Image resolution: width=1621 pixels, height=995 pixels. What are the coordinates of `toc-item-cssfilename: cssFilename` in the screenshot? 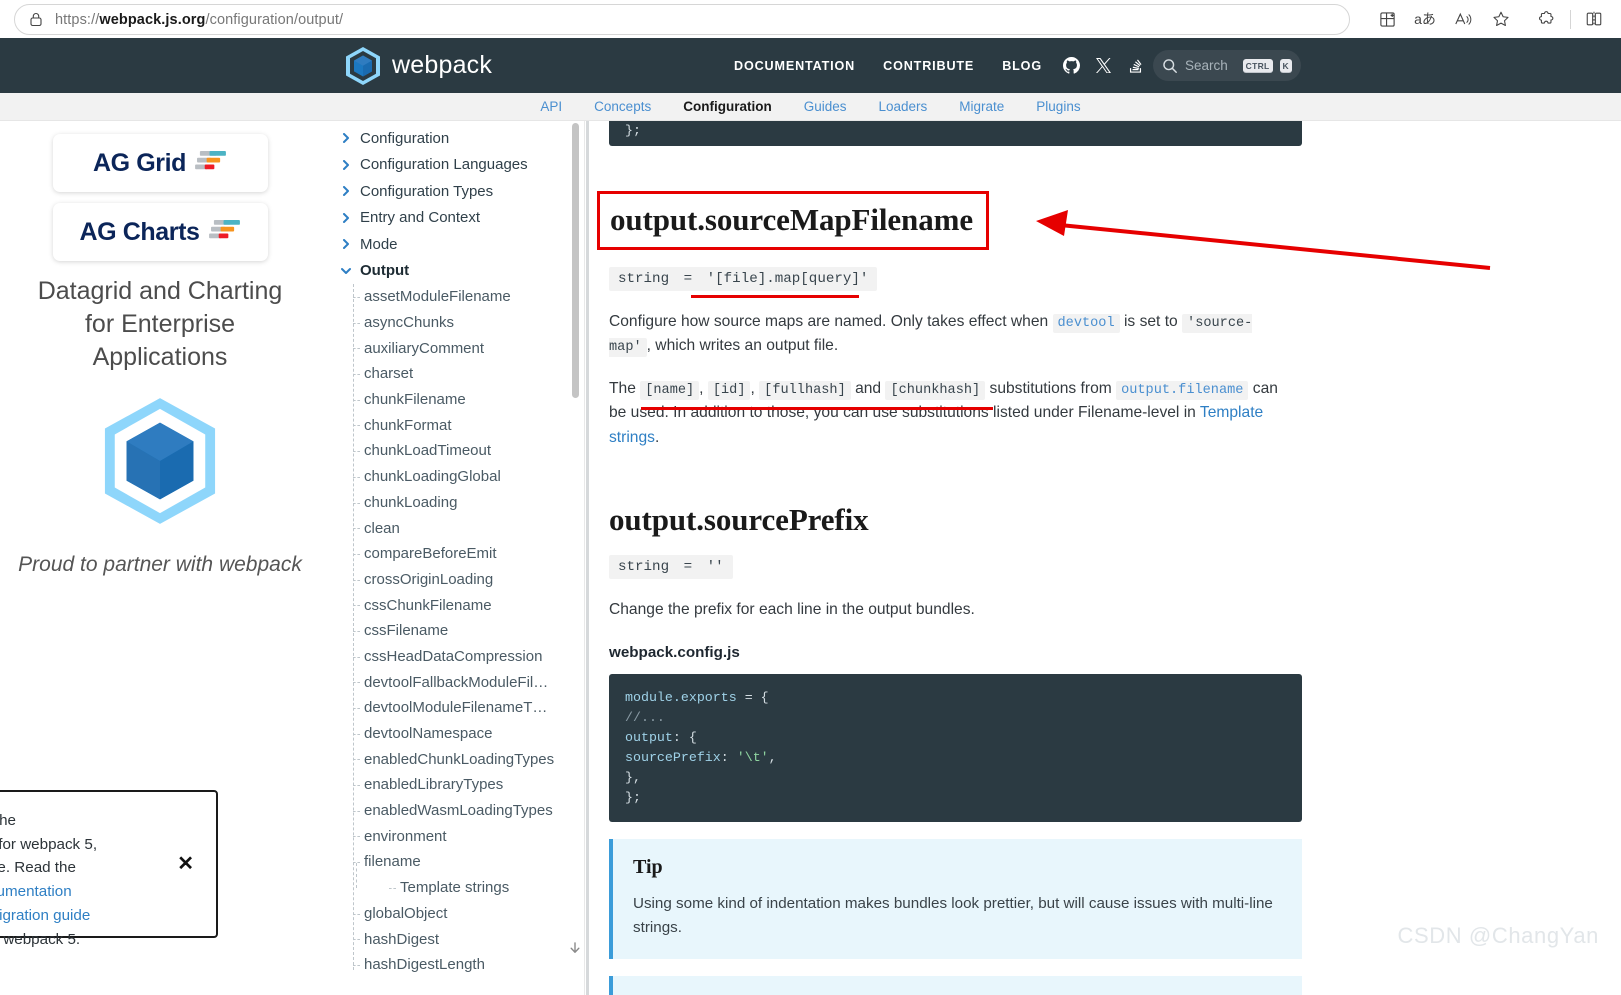 It's located at (467, 631).